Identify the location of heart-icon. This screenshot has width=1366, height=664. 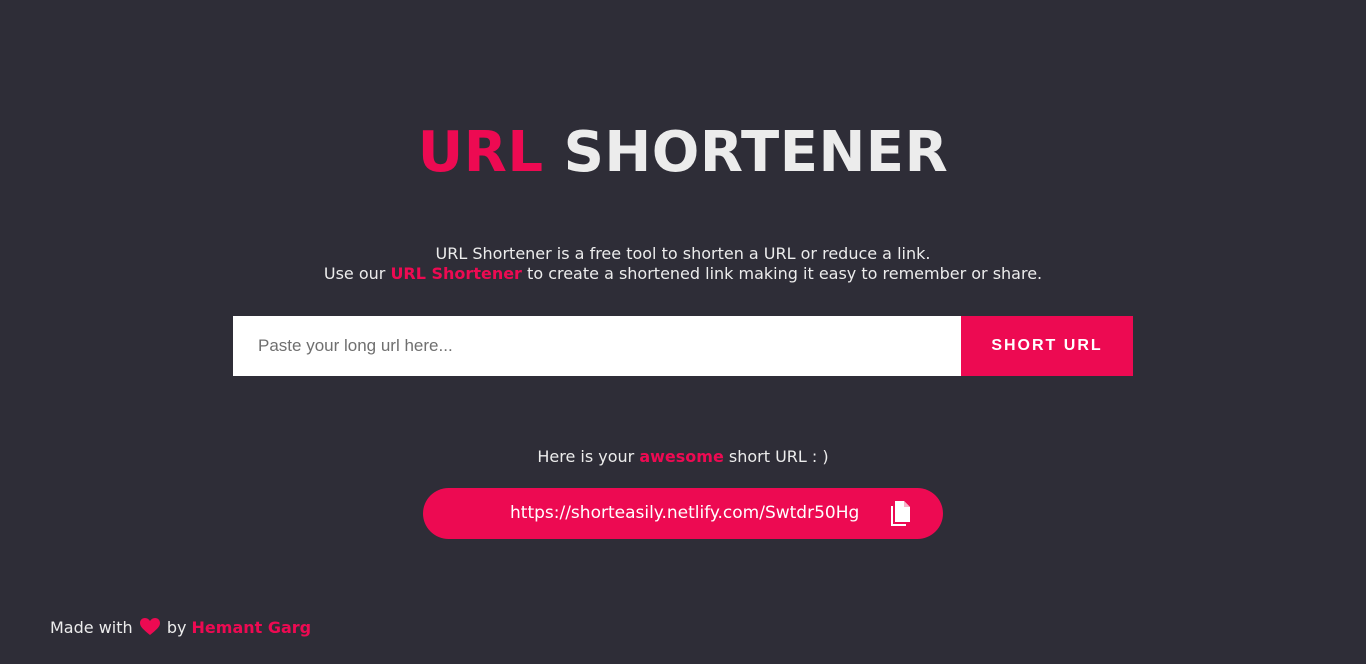
(149, 629).